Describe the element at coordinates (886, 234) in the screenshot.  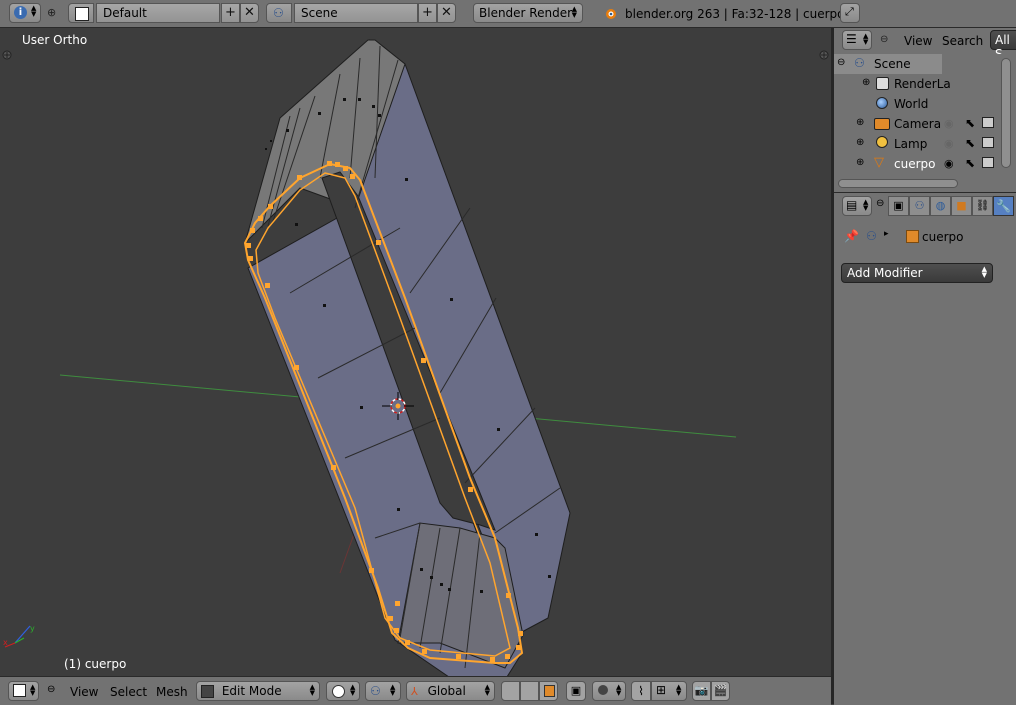
I see `breadcrumb-arrow-icon: ▸` at that location.